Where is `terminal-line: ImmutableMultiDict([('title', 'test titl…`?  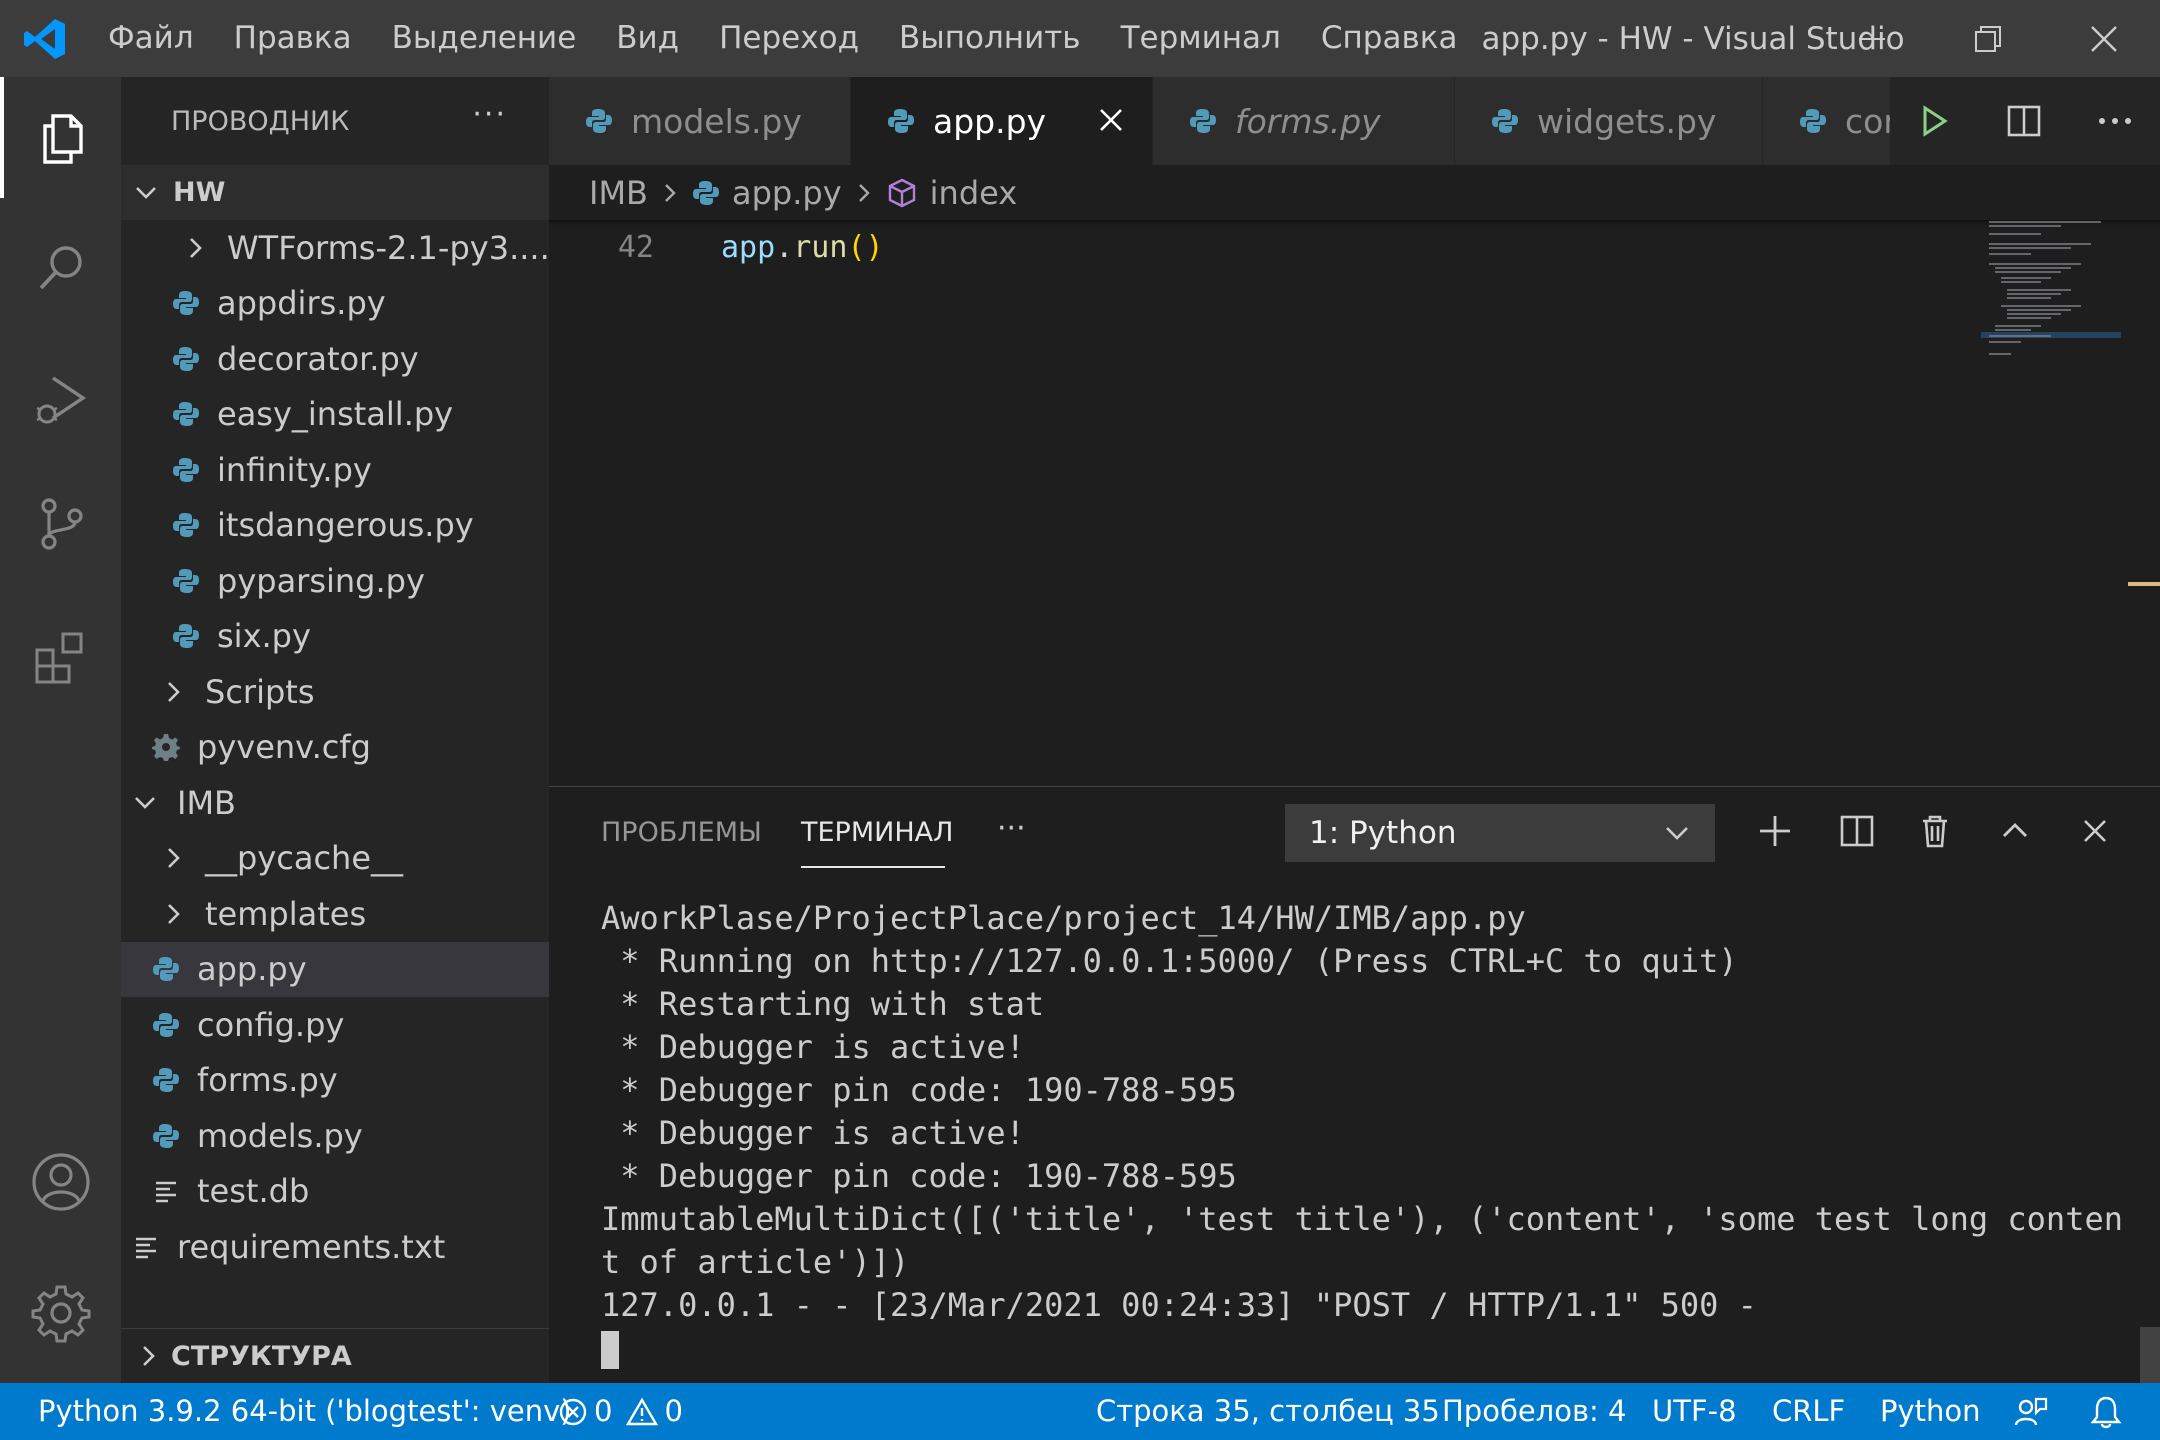
terminal-line: ImmutableMultiDict([('title', 'test titl… is located at coordinates (1362, 1219).